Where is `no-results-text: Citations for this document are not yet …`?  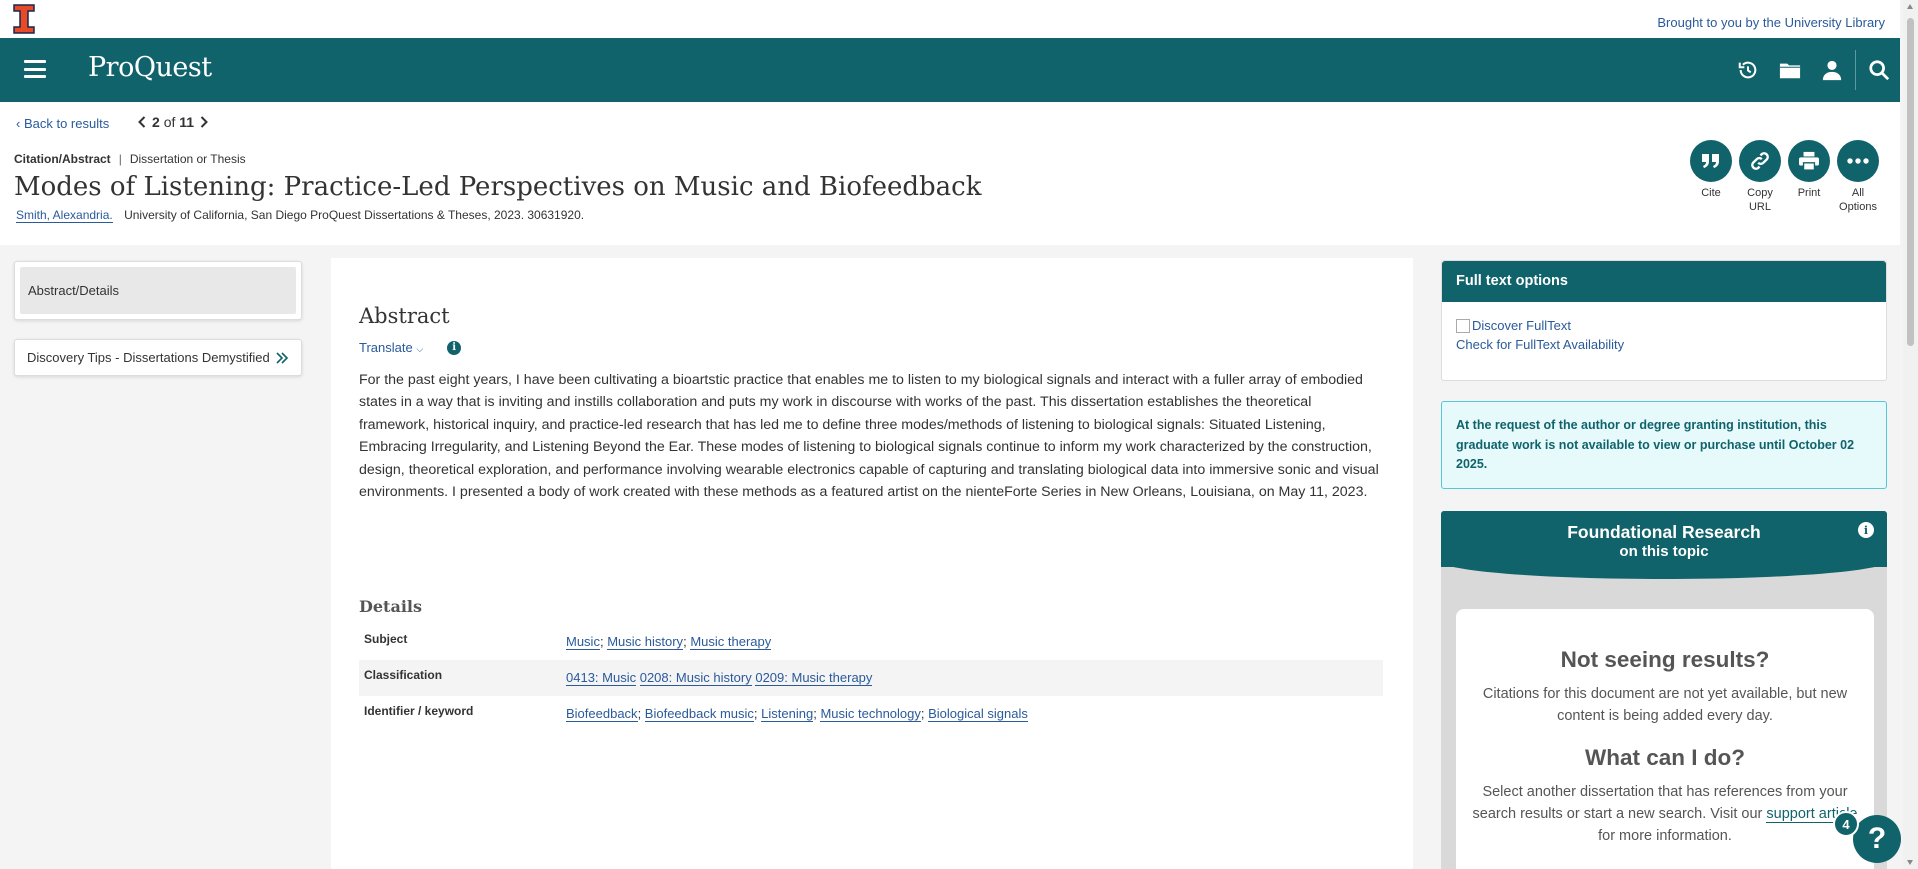
no-results-text: Citations for this document are not yet … is located at coordinates (1665, 705).